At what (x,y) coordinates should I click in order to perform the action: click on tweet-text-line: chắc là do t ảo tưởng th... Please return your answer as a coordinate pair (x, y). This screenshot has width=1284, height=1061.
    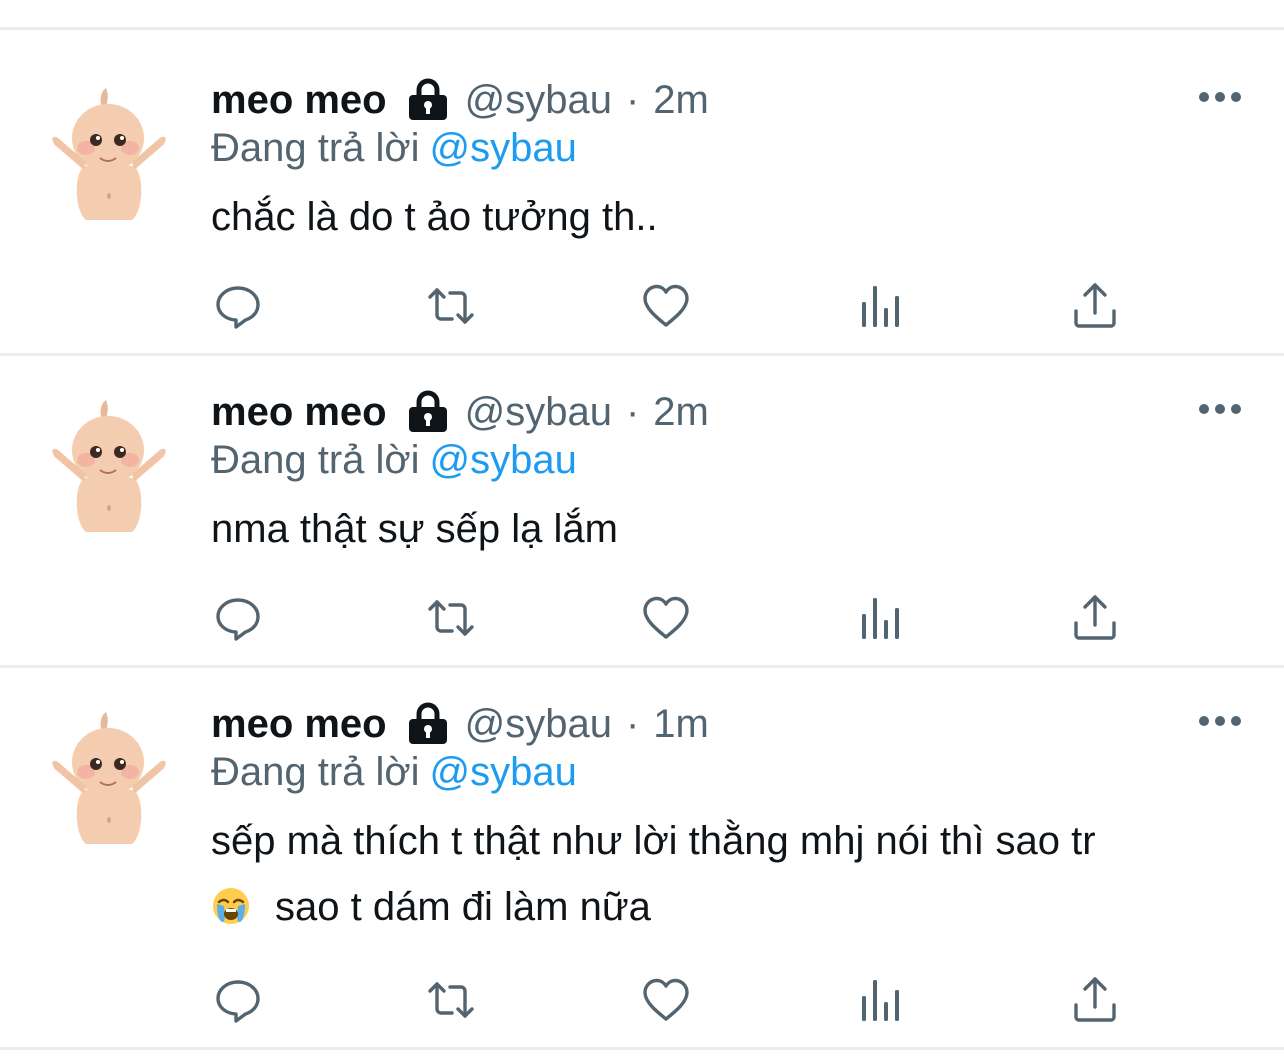
    Looking at the image, I should click on (434, 217).